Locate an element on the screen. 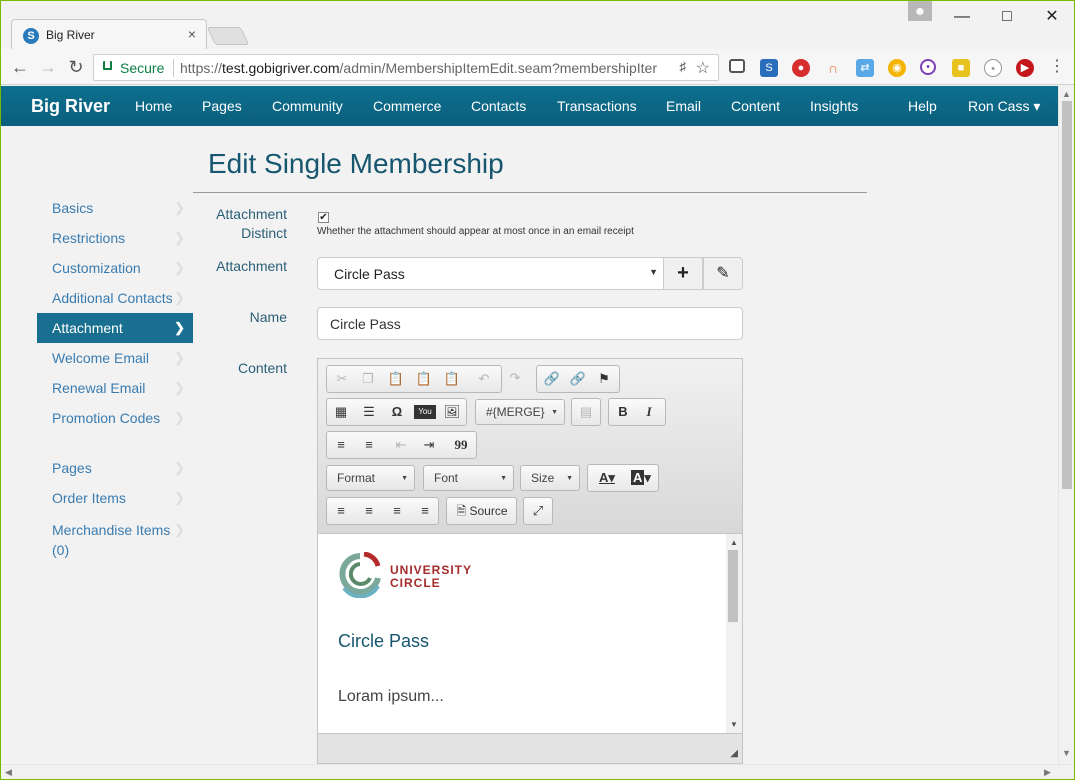  back-icon: ← is located at coordinates (20, 67).